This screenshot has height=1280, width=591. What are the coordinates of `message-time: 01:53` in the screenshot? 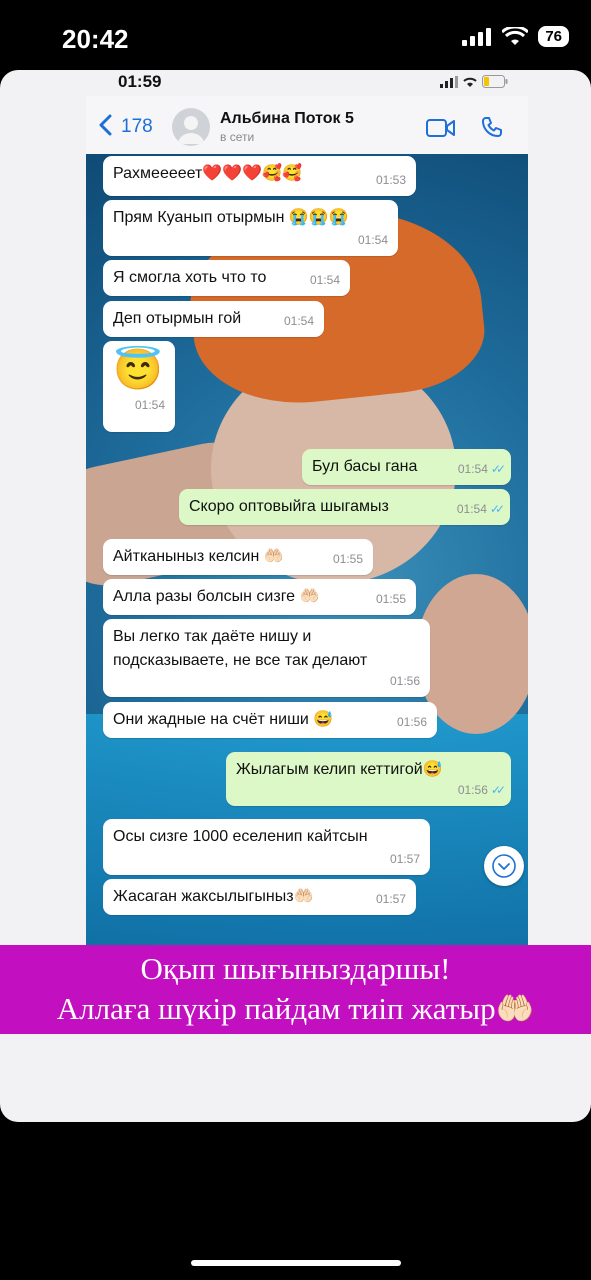 It's located at (390, 180).